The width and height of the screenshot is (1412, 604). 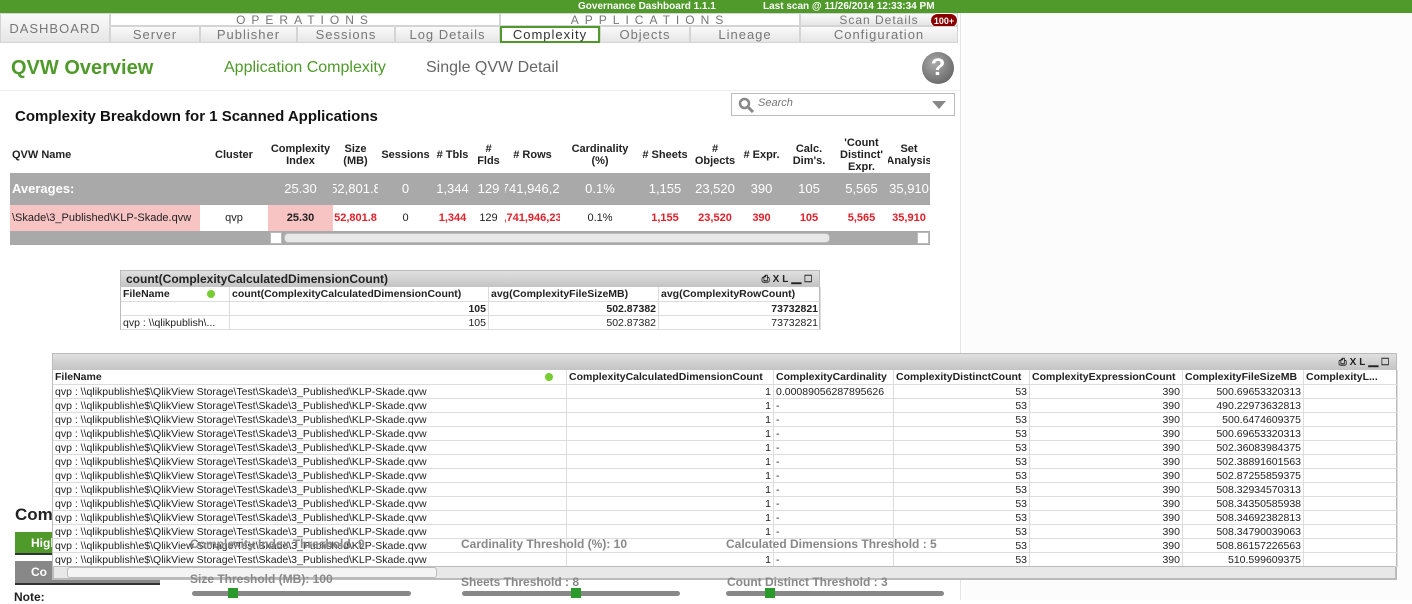 I want to click on tab-log-details: Log Details, so click(x=447, y=34).